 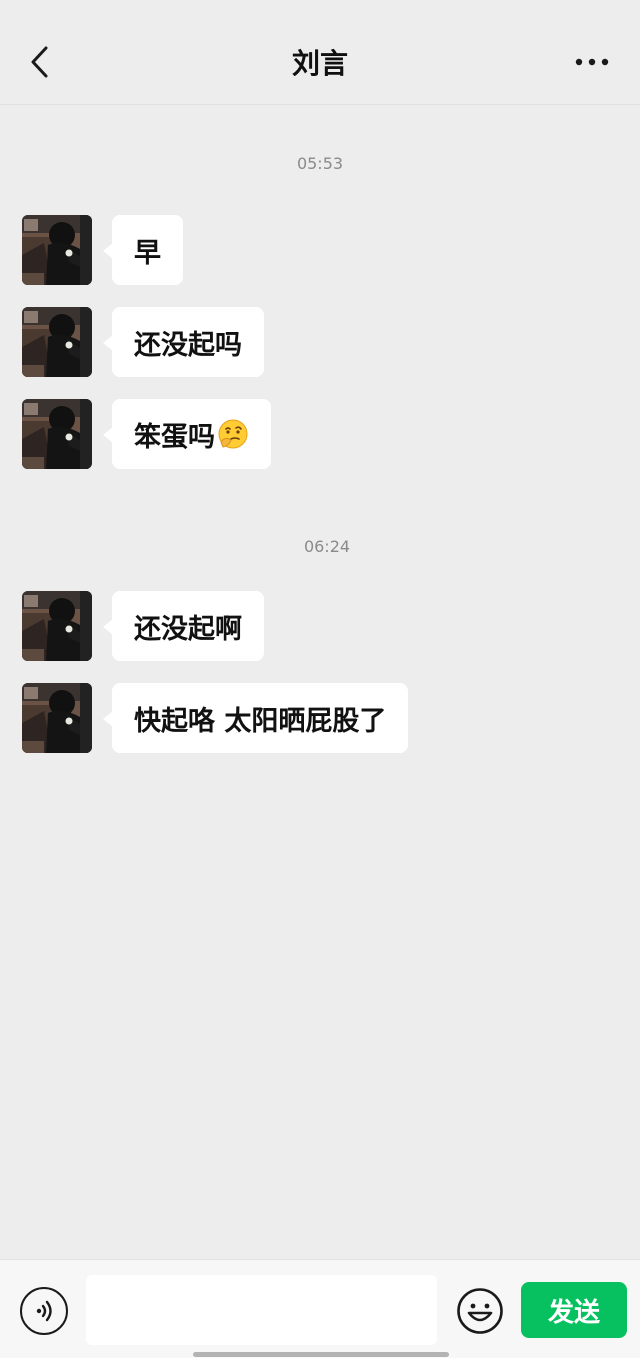 I want to click on voice-icon, so click(x=44, y=1311).